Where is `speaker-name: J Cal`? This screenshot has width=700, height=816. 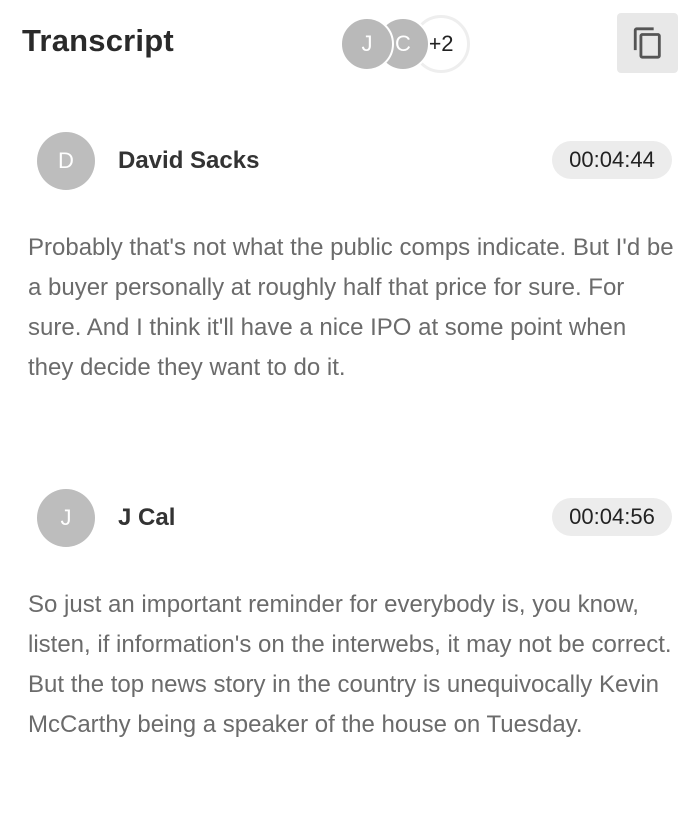 speaker-name: J Cal is located at coordinates (147, 517).